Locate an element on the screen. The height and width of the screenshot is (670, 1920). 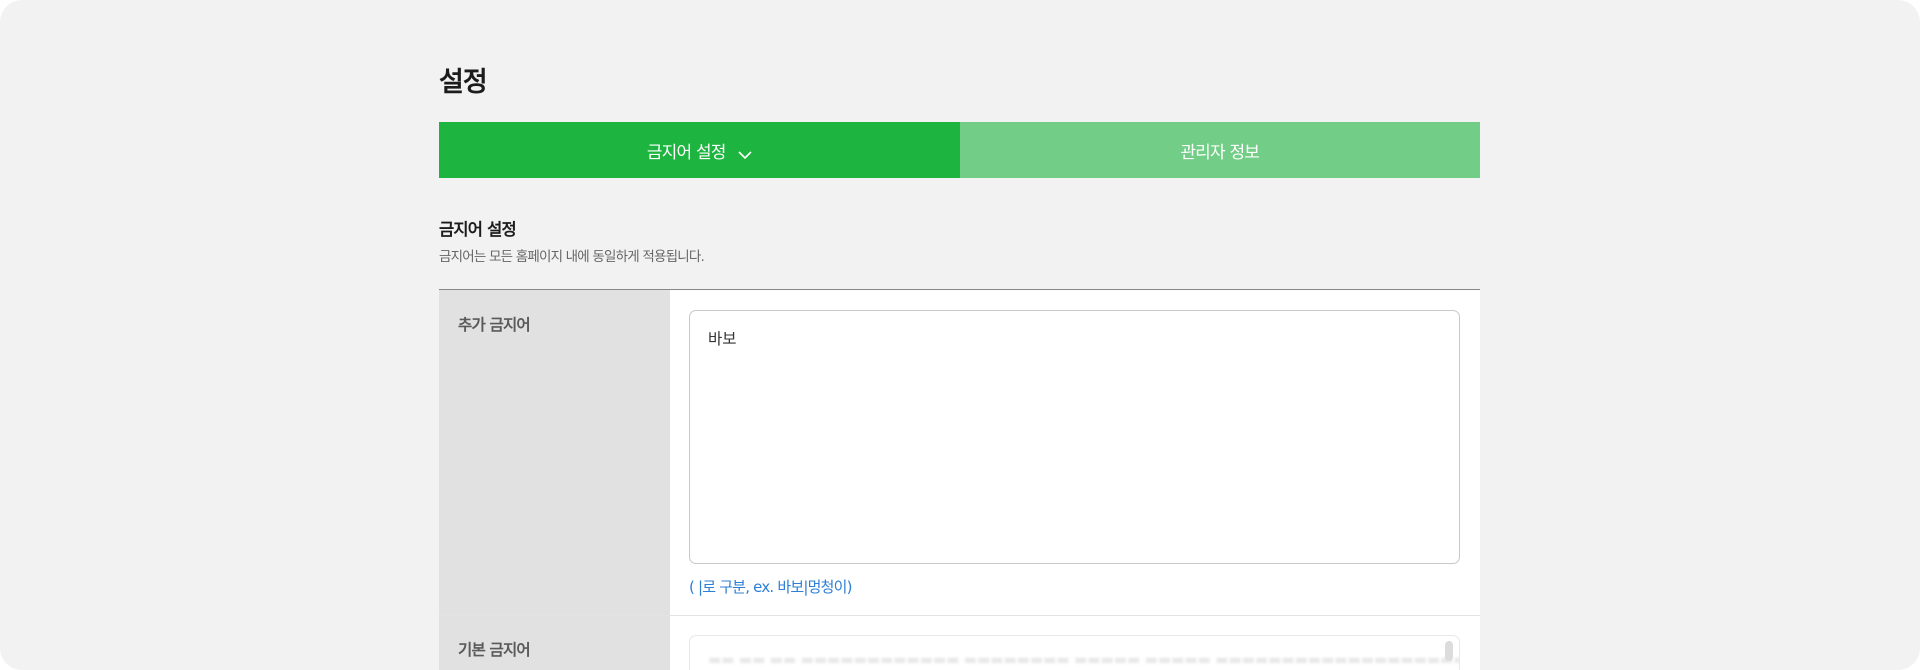
chevron-down-icon is located at coordinates (745, 152).